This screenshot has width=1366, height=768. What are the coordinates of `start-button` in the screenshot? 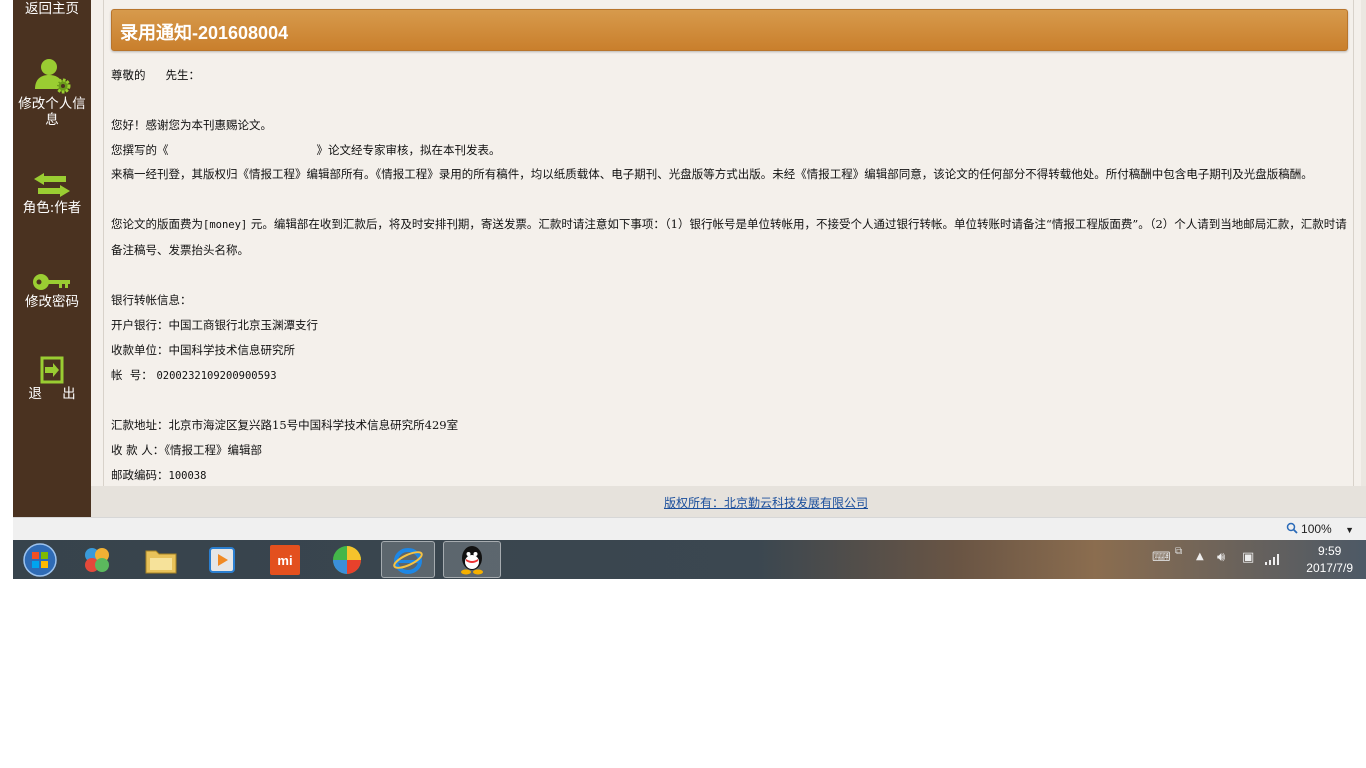 It's located at (40, 559).